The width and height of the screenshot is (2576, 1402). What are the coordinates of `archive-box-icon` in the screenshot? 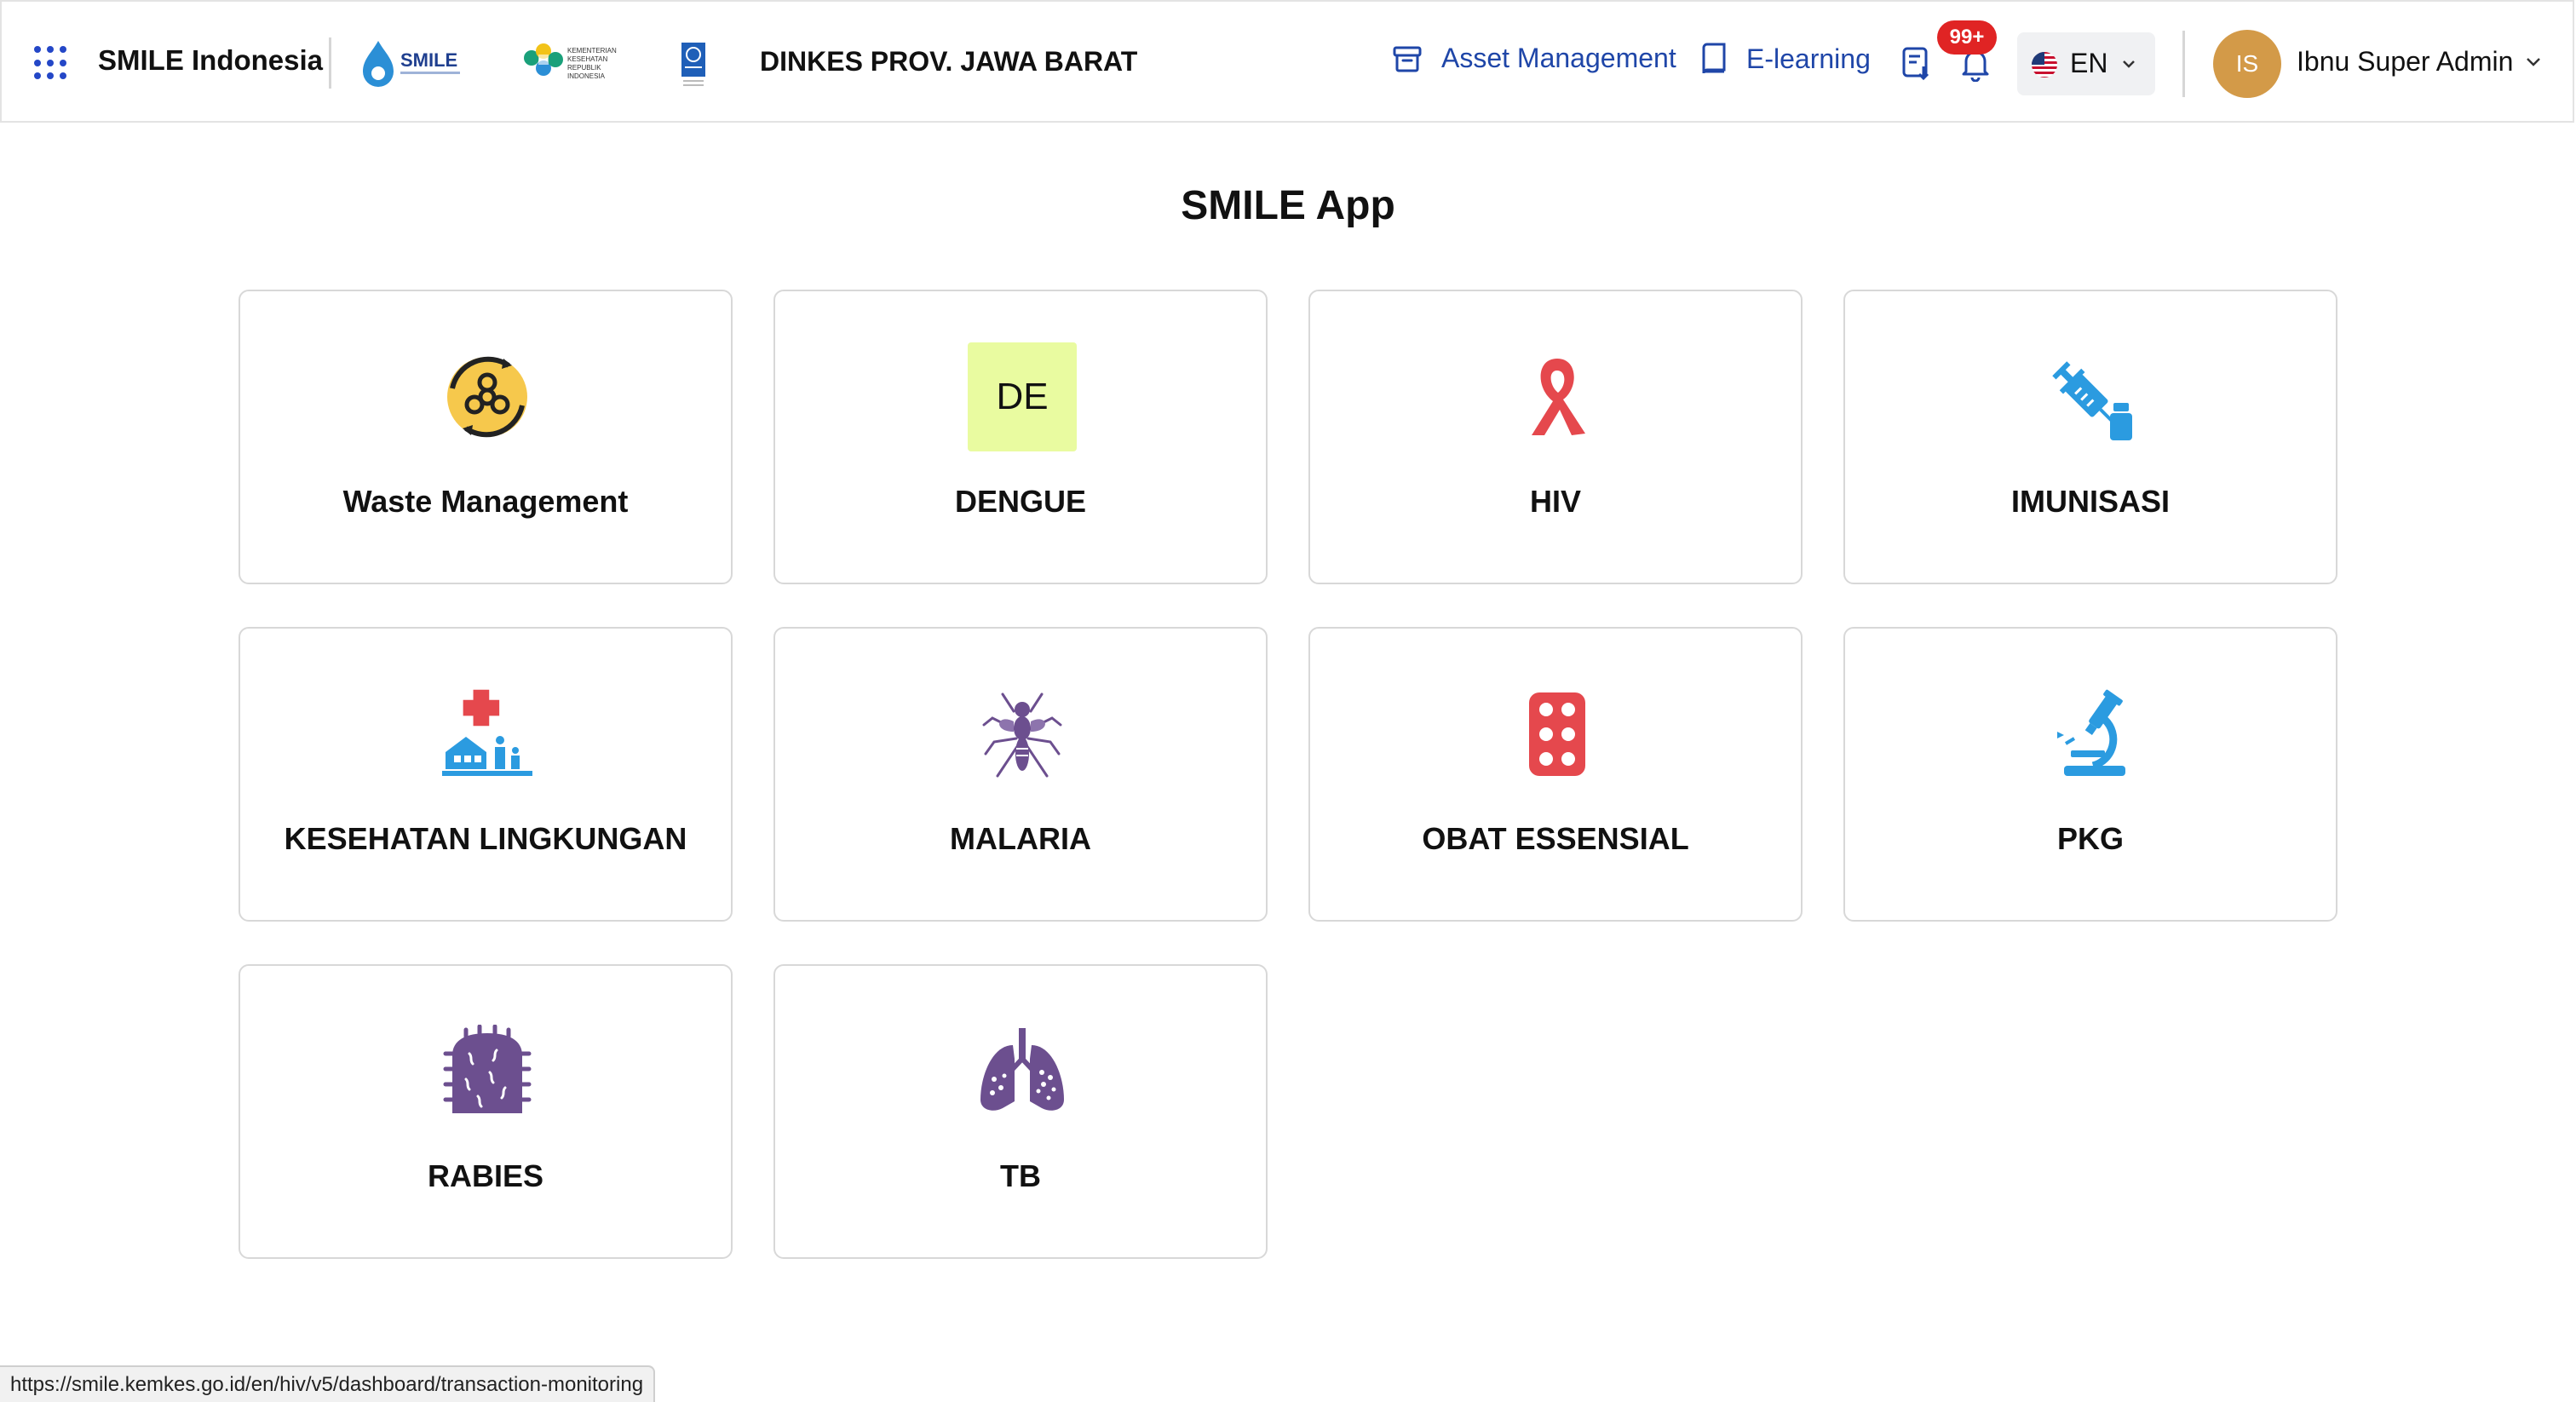 It's located at (1407, 59).